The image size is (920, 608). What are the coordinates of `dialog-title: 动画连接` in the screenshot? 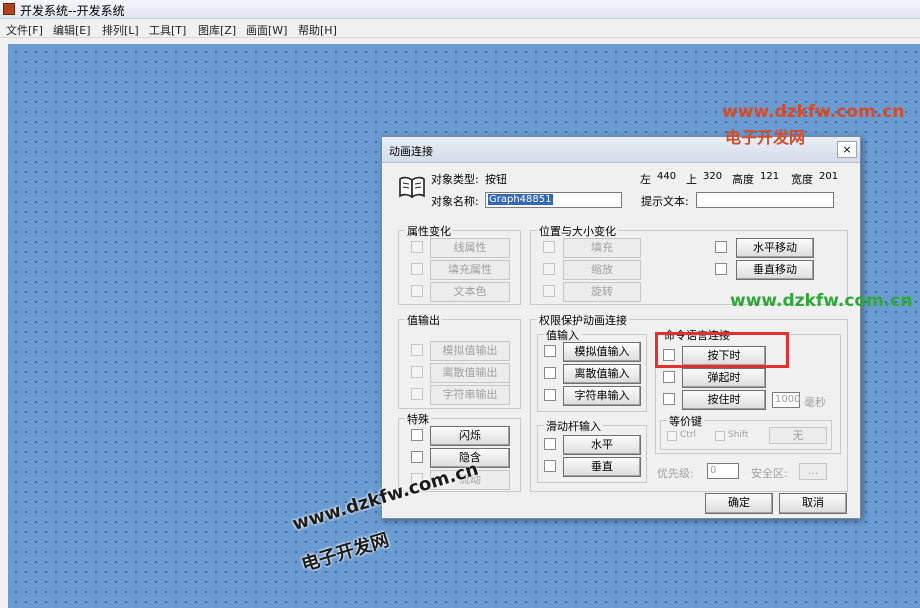 It's located at (411, 151).